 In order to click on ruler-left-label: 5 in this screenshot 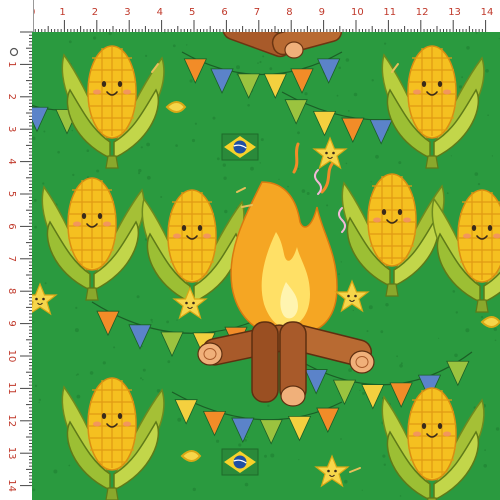, I will do `click(11, 194)`.